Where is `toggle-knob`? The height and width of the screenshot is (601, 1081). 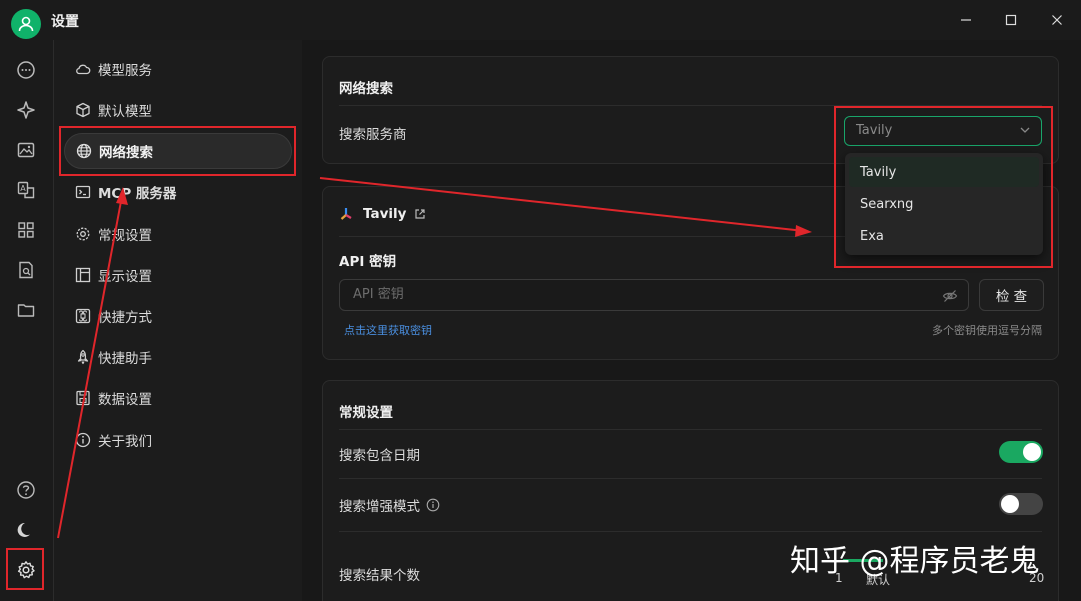
toggle-knob is located at coordinates (1010, 504).